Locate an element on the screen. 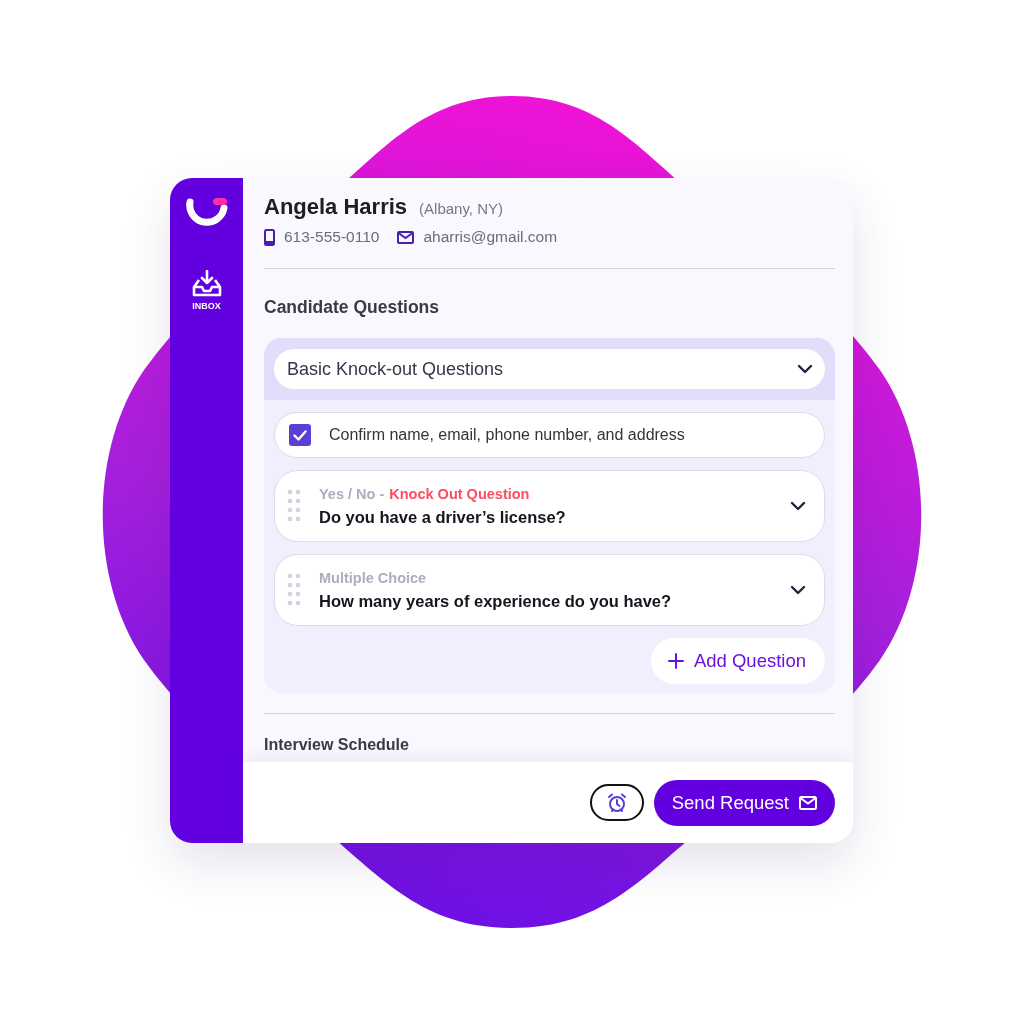 Image resolution: width=1024 pixels, height=1024 pixels. checkbox is located at coordinates (300, 435).